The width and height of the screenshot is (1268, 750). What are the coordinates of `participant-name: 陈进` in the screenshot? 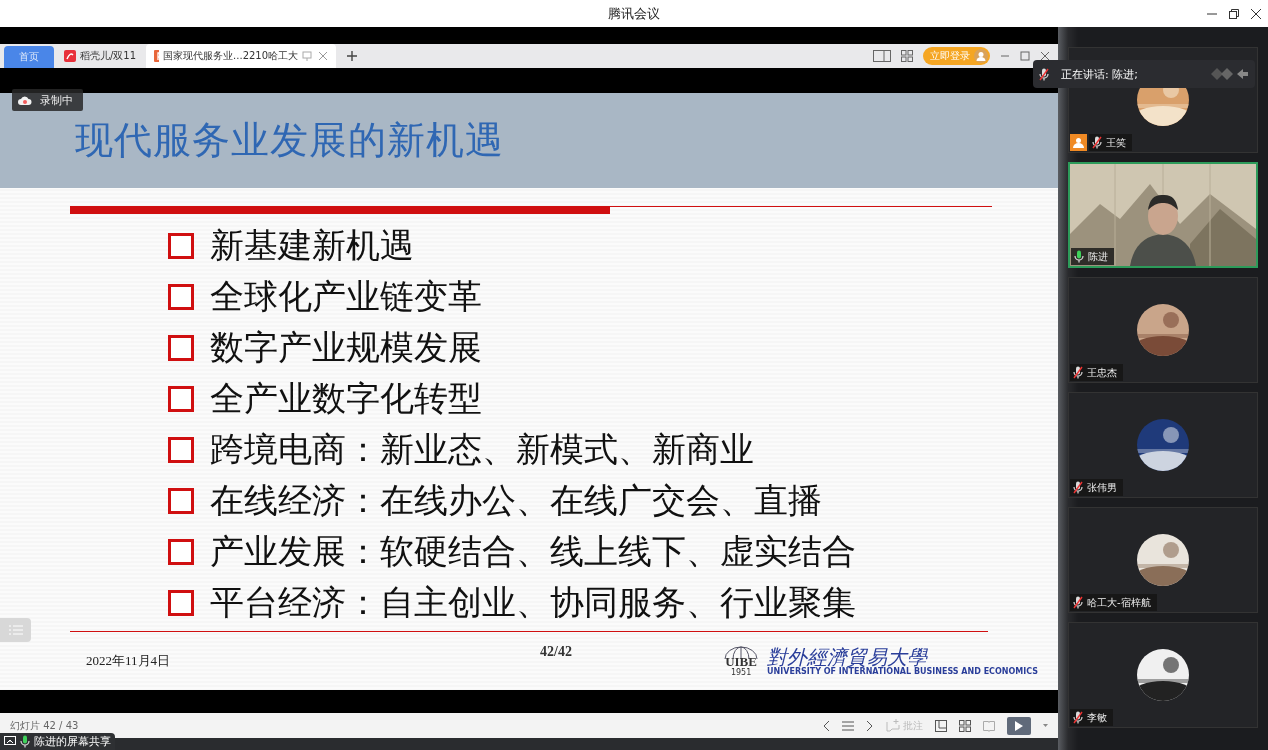 It's located at (1098, 256).